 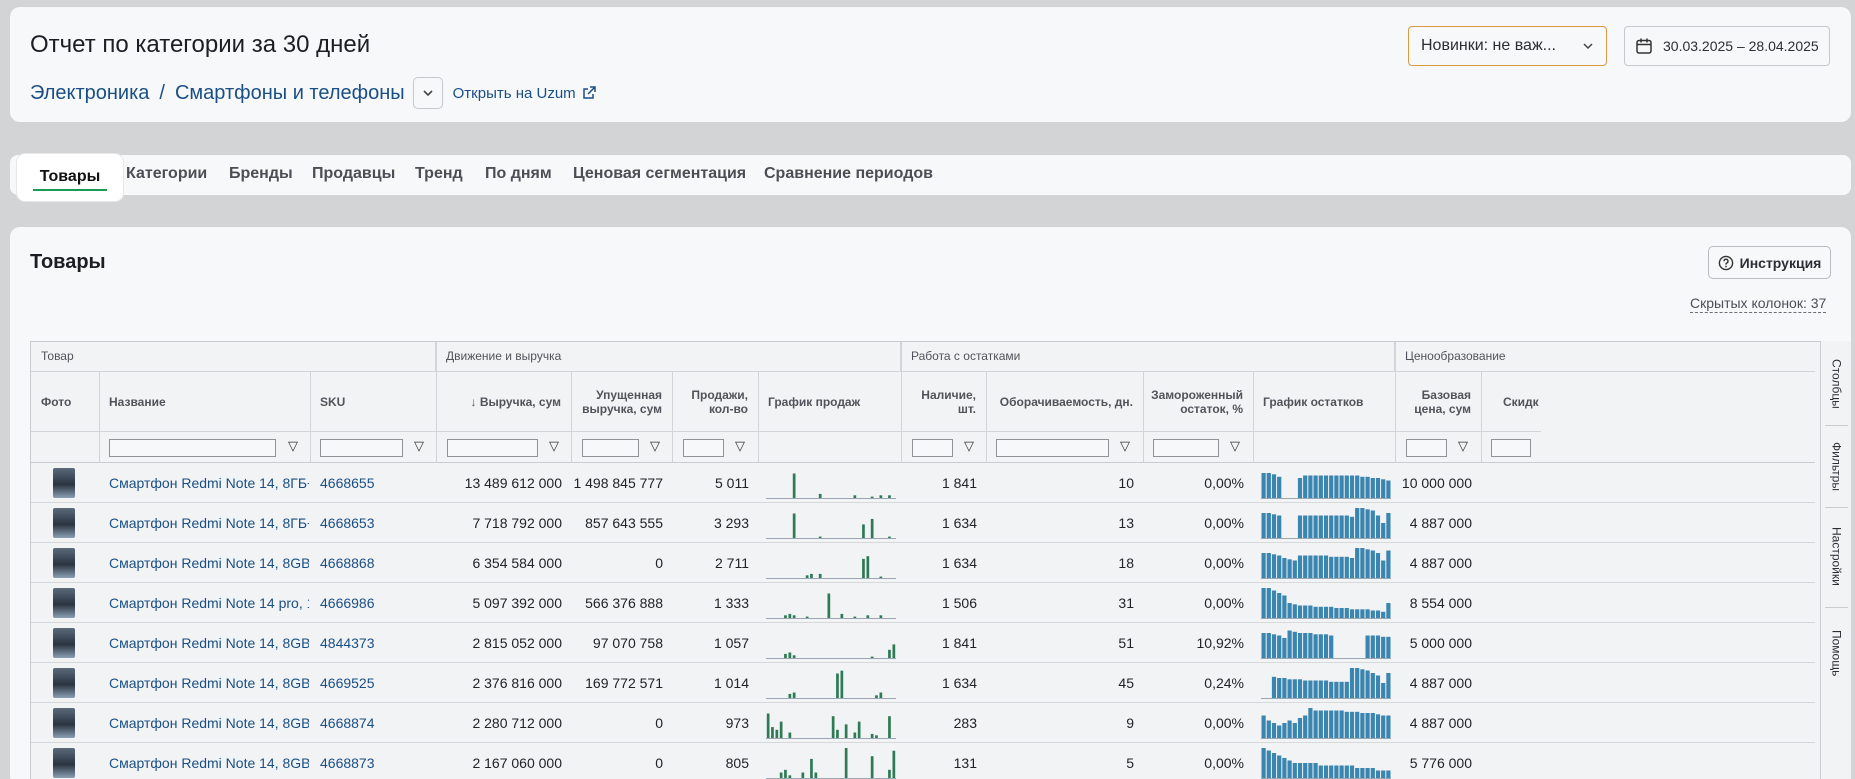 What do you see at coordinates (703, 448) in the screenshot?
I see `sales-filter-input` at bounding box center [703, 448].